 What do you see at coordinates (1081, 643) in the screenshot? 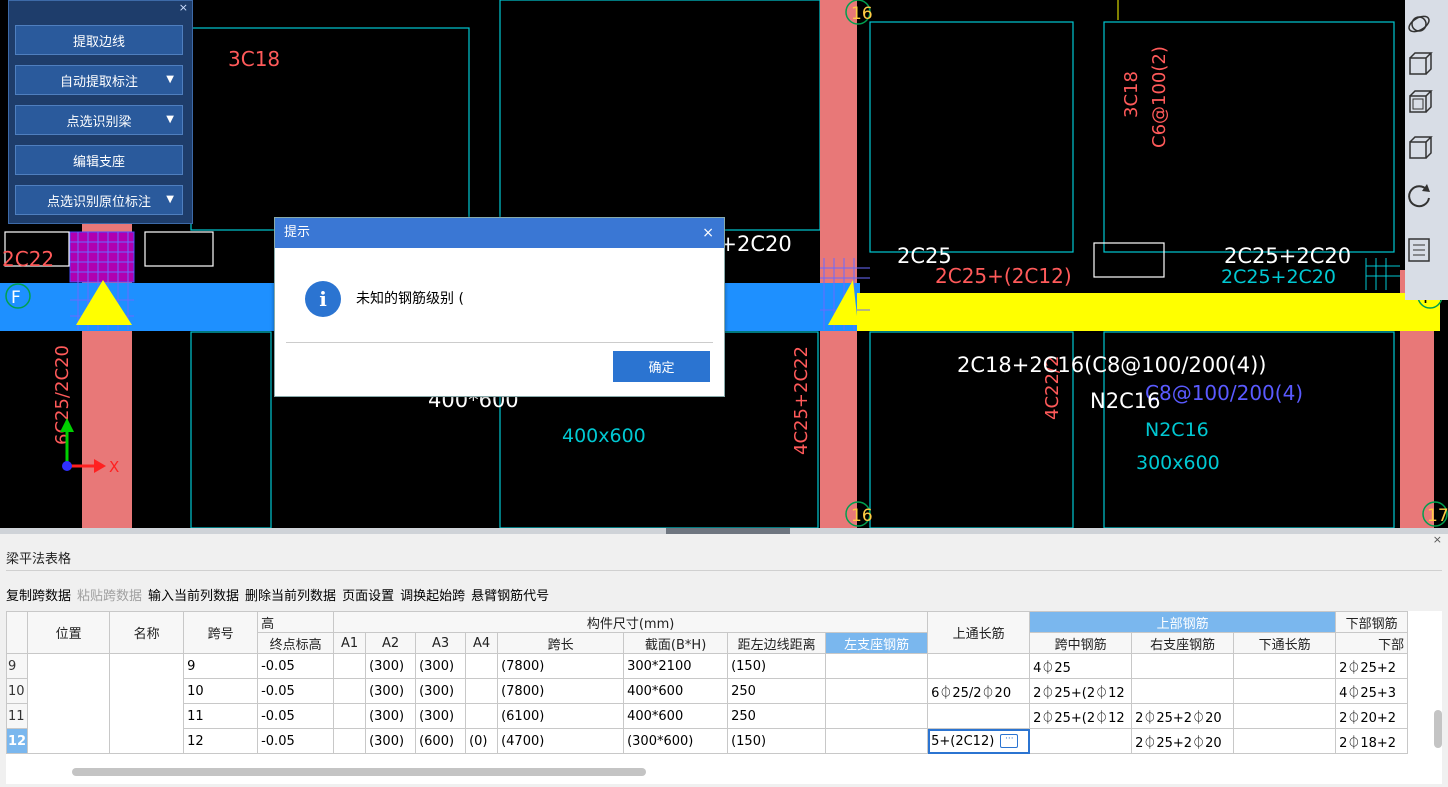
I see `column-header-mid: 跨中钢筋` at bounding box center [1081, 643].